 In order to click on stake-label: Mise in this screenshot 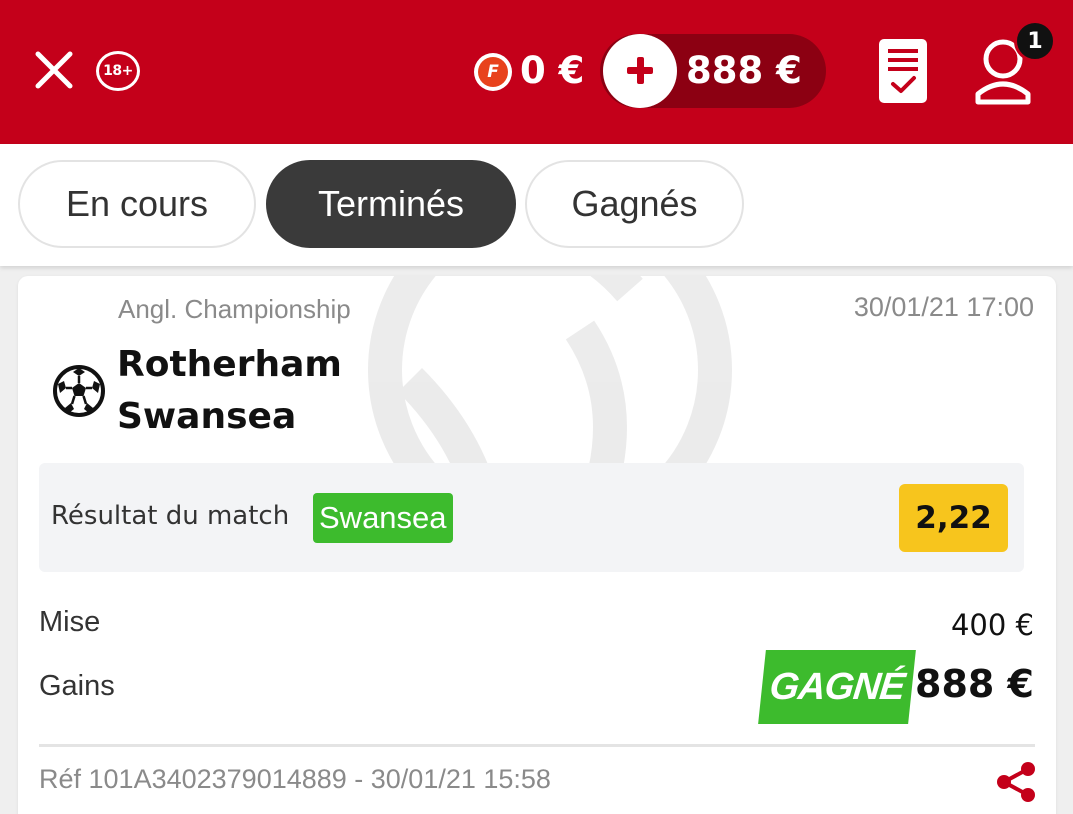, I will do `click(70, 622)`.